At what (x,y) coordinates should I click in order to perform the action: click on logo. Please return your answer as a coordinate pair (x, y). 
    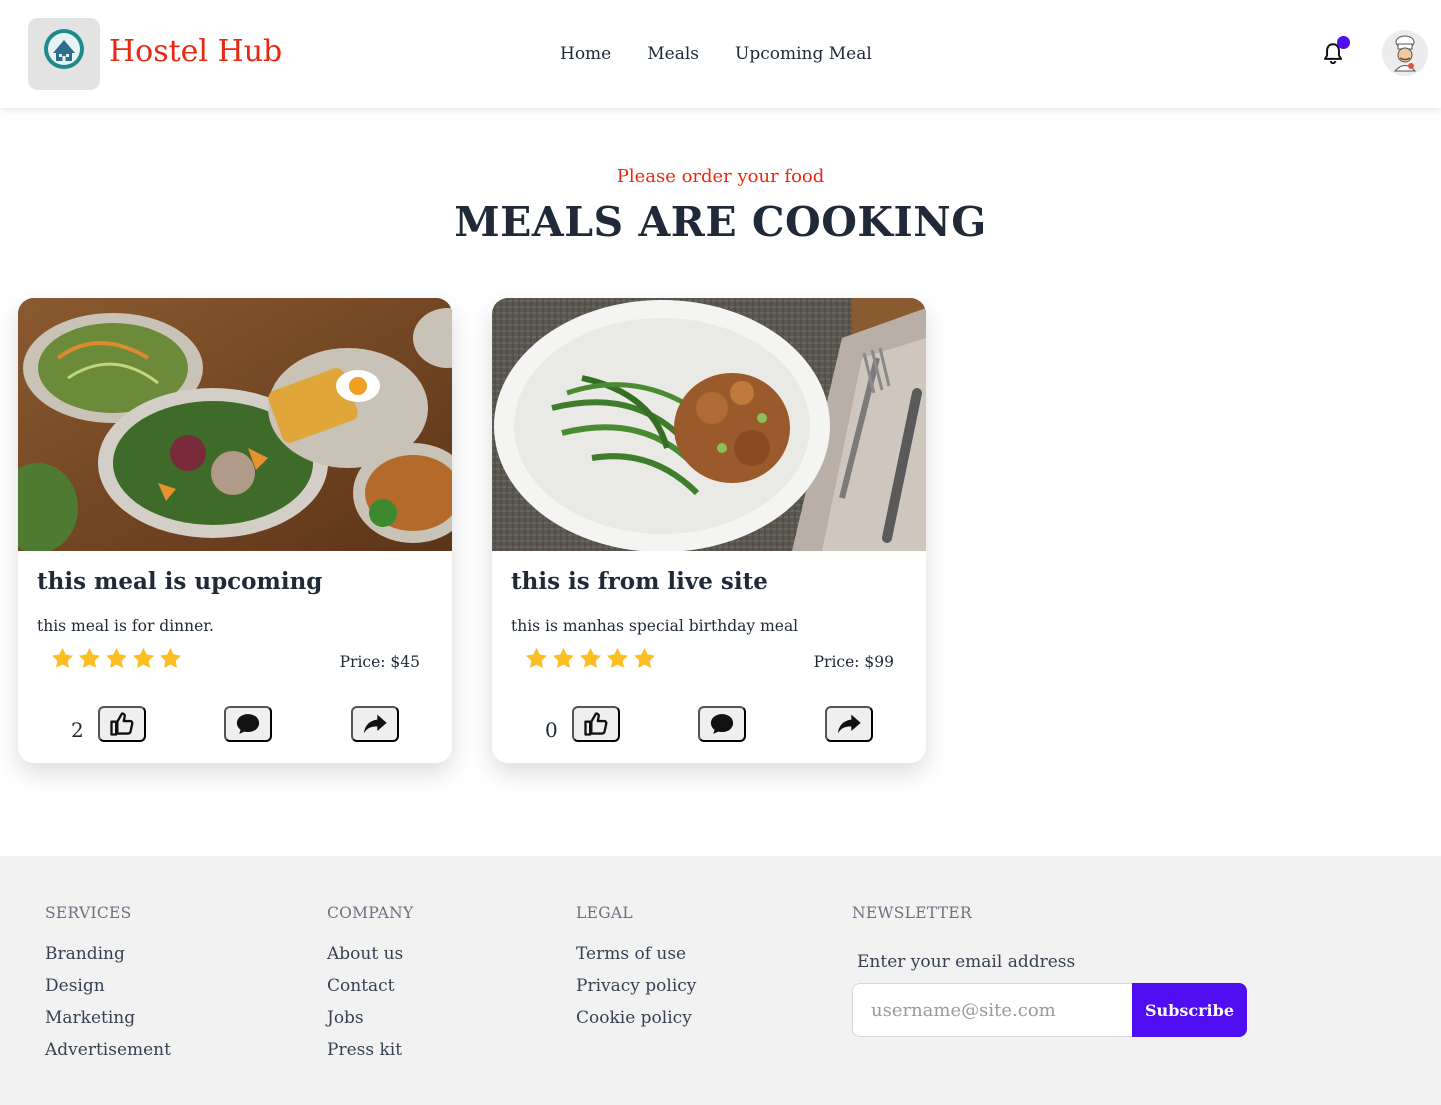
    Looking at the image, I should click on (64, 54).